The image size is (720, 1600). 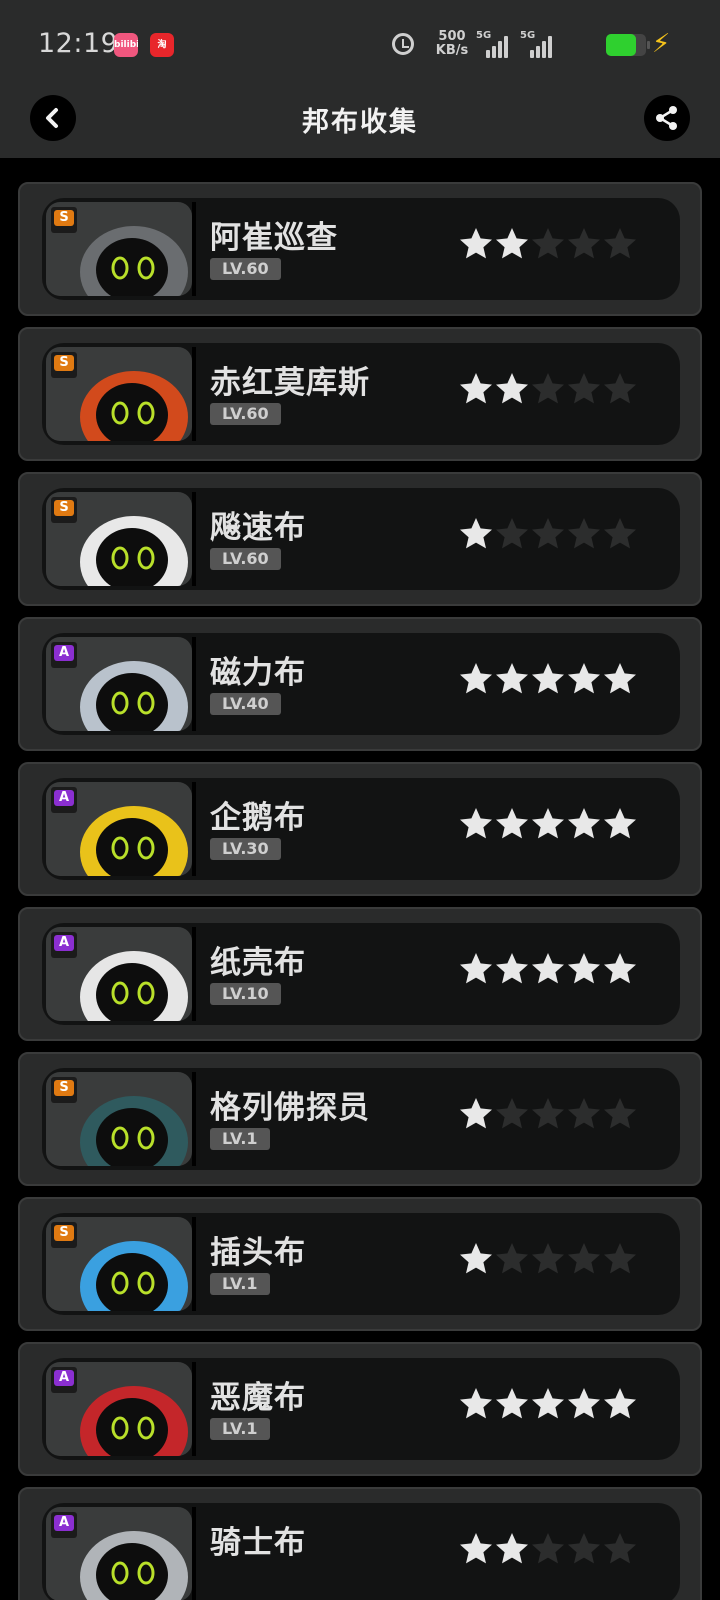 What do you see at coordinates (528, 35) in the screenshot?
I see `signal-2-label: 5G` at bounding box center [528, 35].